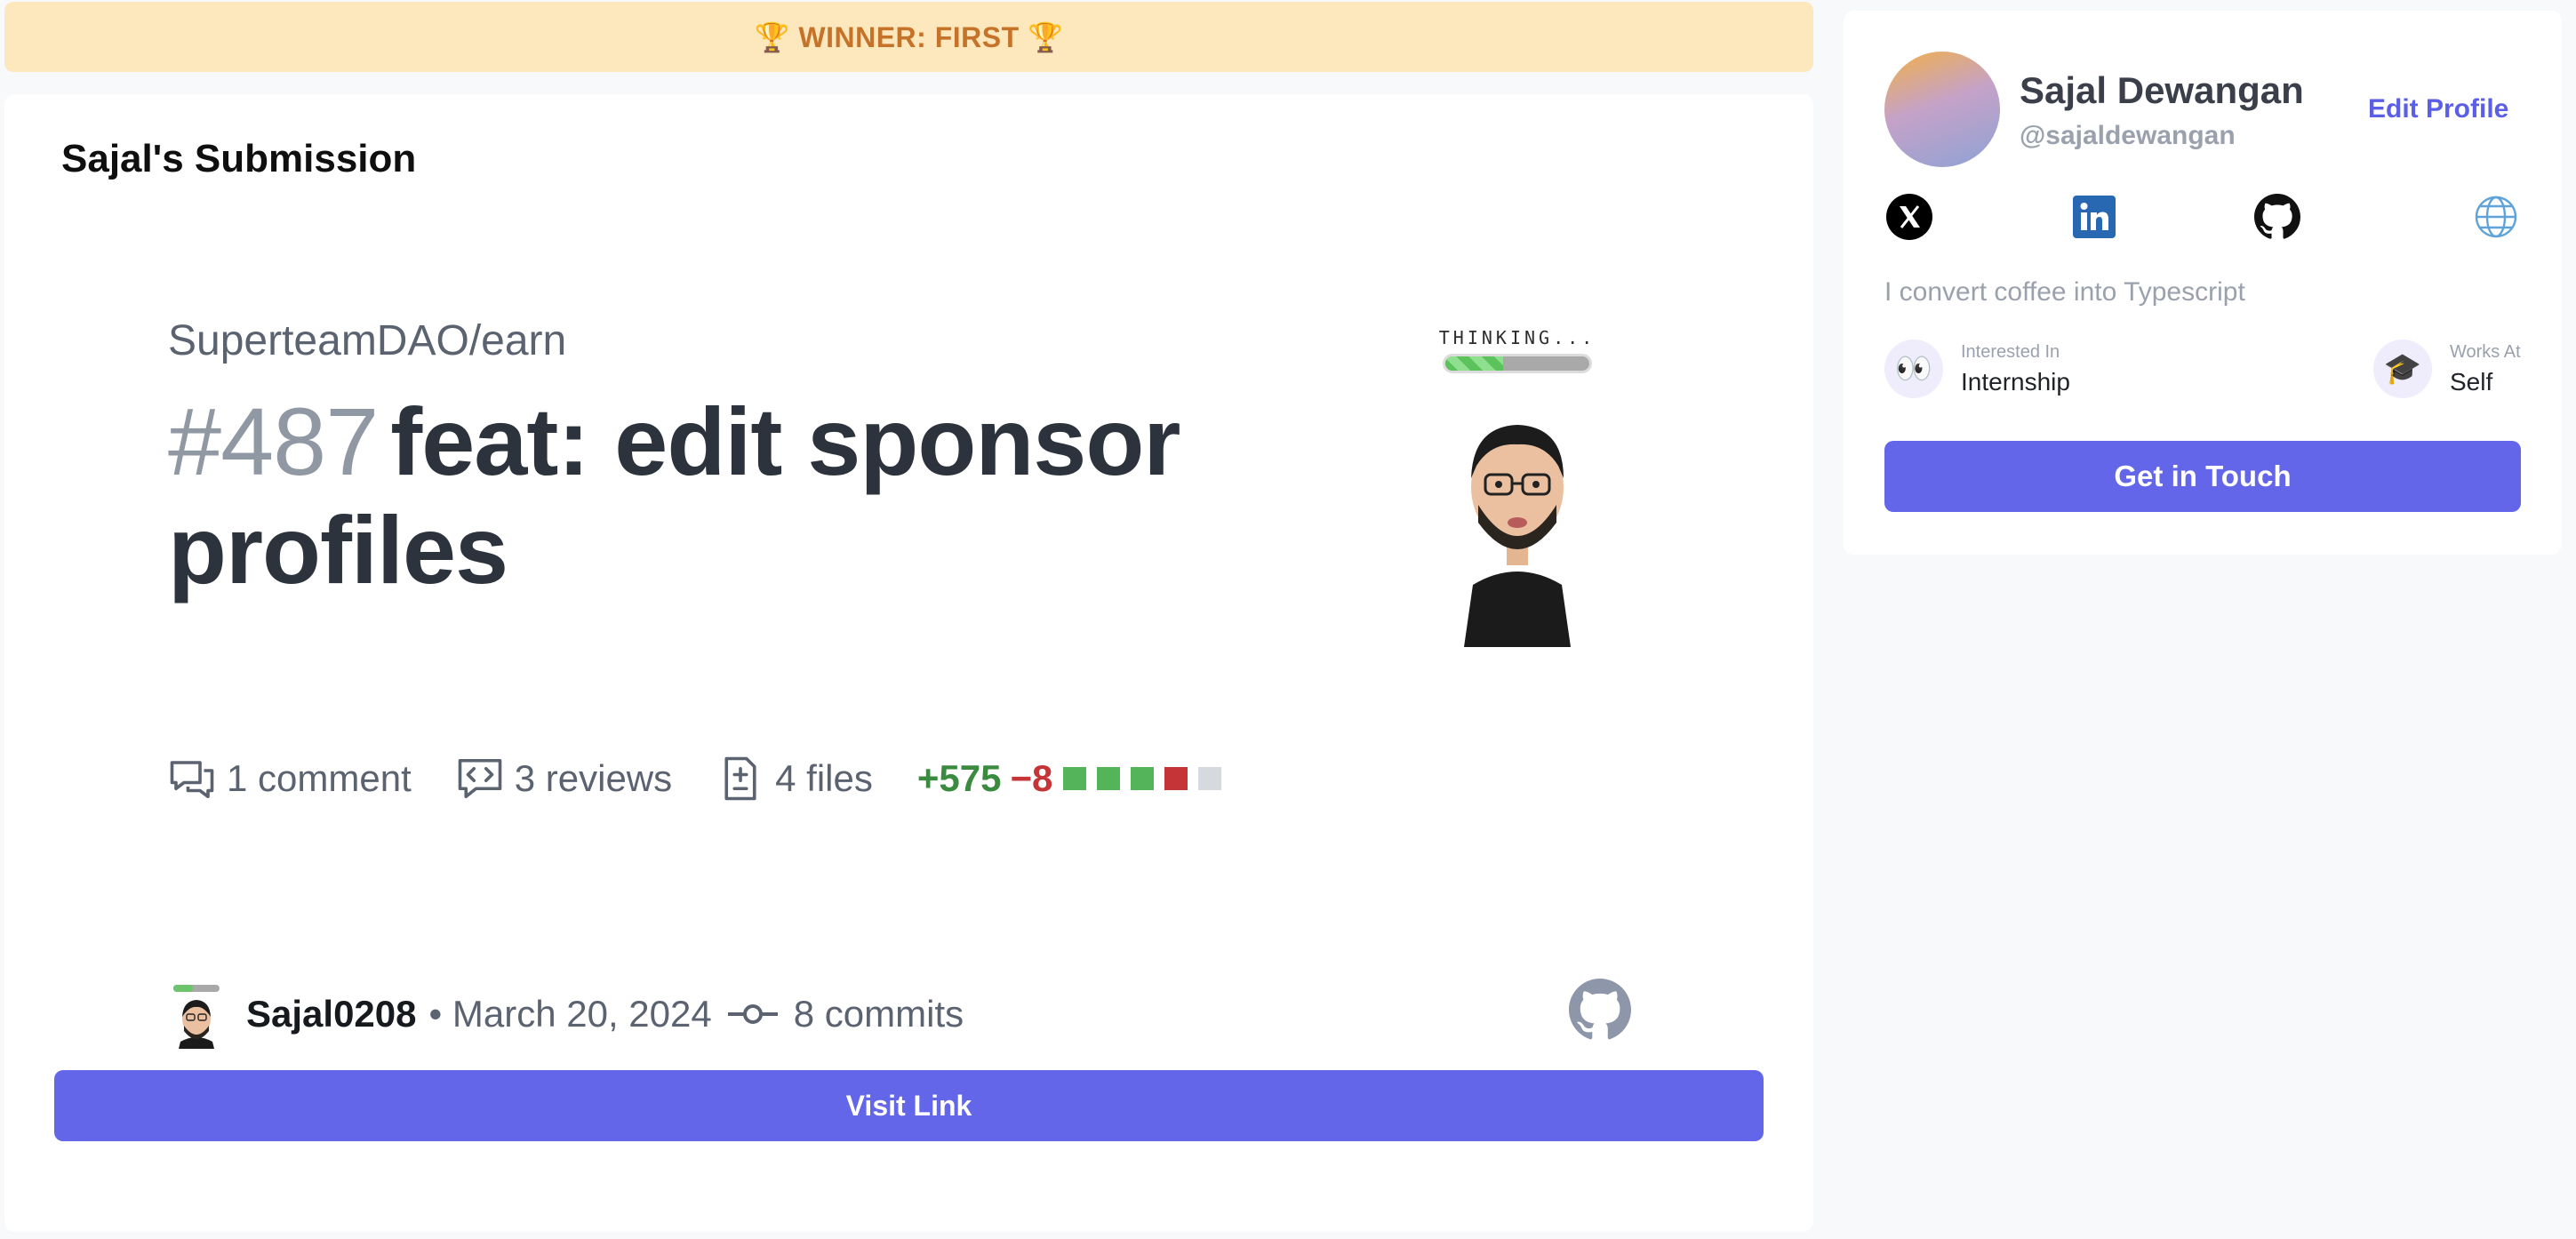 Image resolution: width=2576 pixels, height=1239 pixels. What do you see at coordinates (2485, 351) in the screenshot?
I see `works-label: Works At` at bounding box center [2485, 351].